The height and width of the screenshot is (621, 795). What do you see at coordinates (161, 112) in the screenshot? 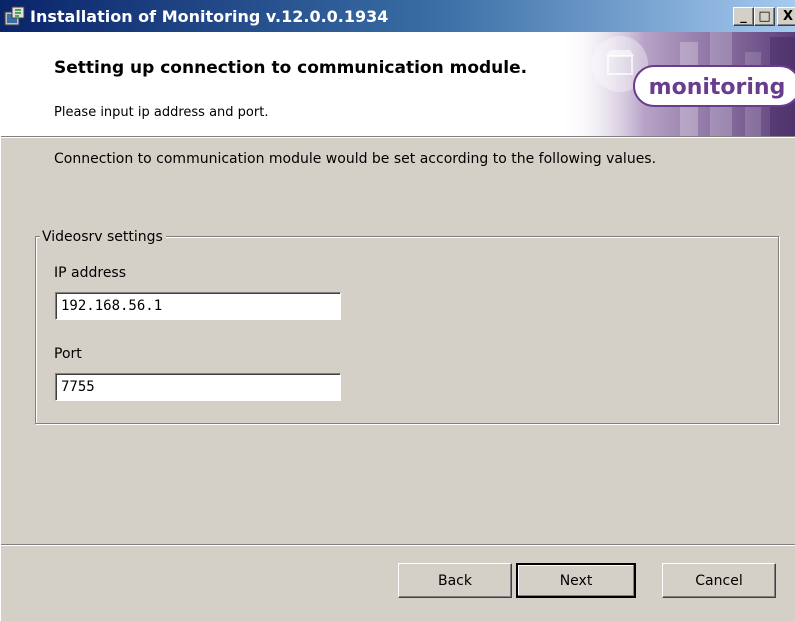
I see `page-subtitle: Please input ip address and port.` at bounding box center [161, 112].